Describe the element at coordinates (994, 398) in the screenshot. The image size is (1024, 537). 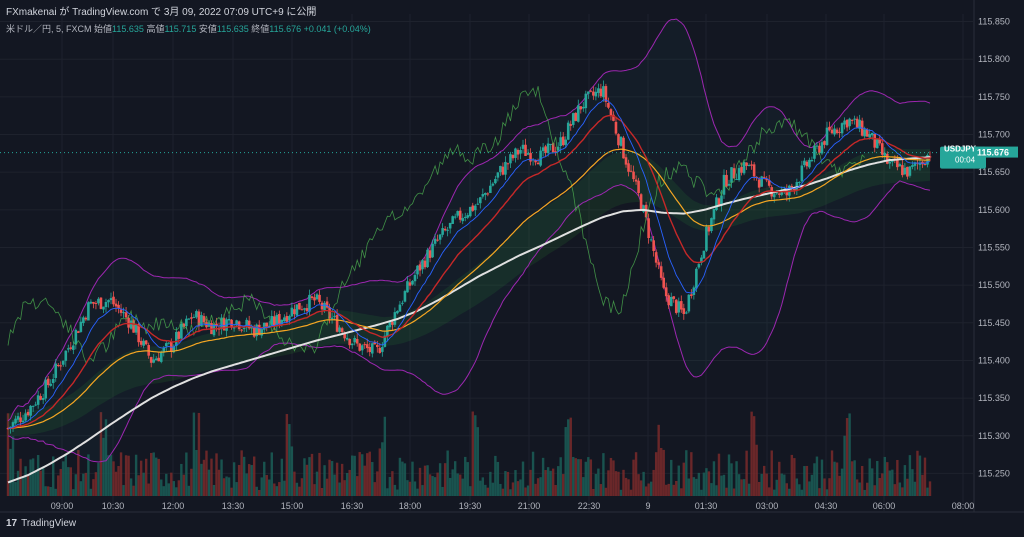
I see `y-tick-label: 115.350` at that location.